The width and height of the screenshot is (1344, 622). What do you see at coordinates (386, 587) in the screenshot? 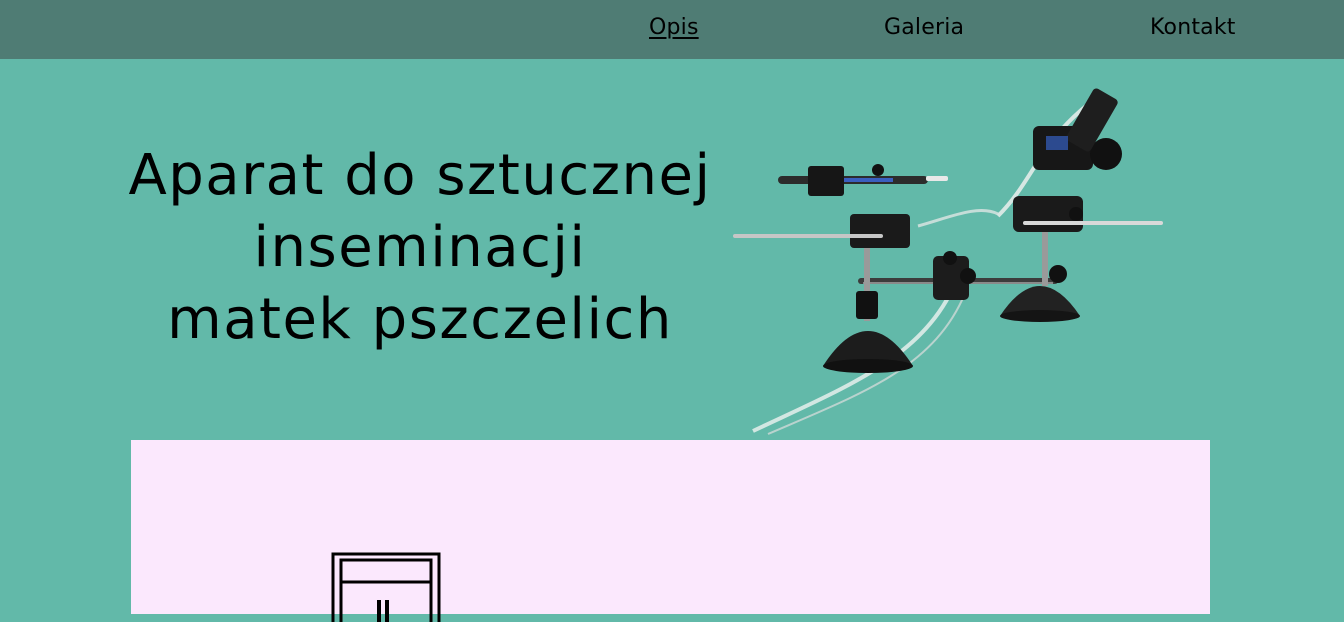
I see `line-drawing-frame-icon` at bounding box center [386, 587].